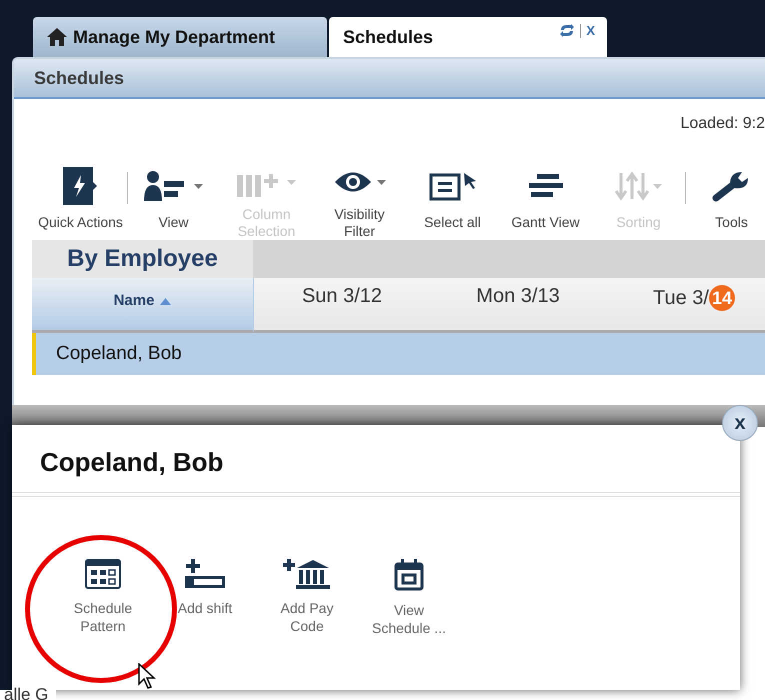 The image size is (765, 700). I want to click on action-button: Add Pay Code, so click(307, 598).